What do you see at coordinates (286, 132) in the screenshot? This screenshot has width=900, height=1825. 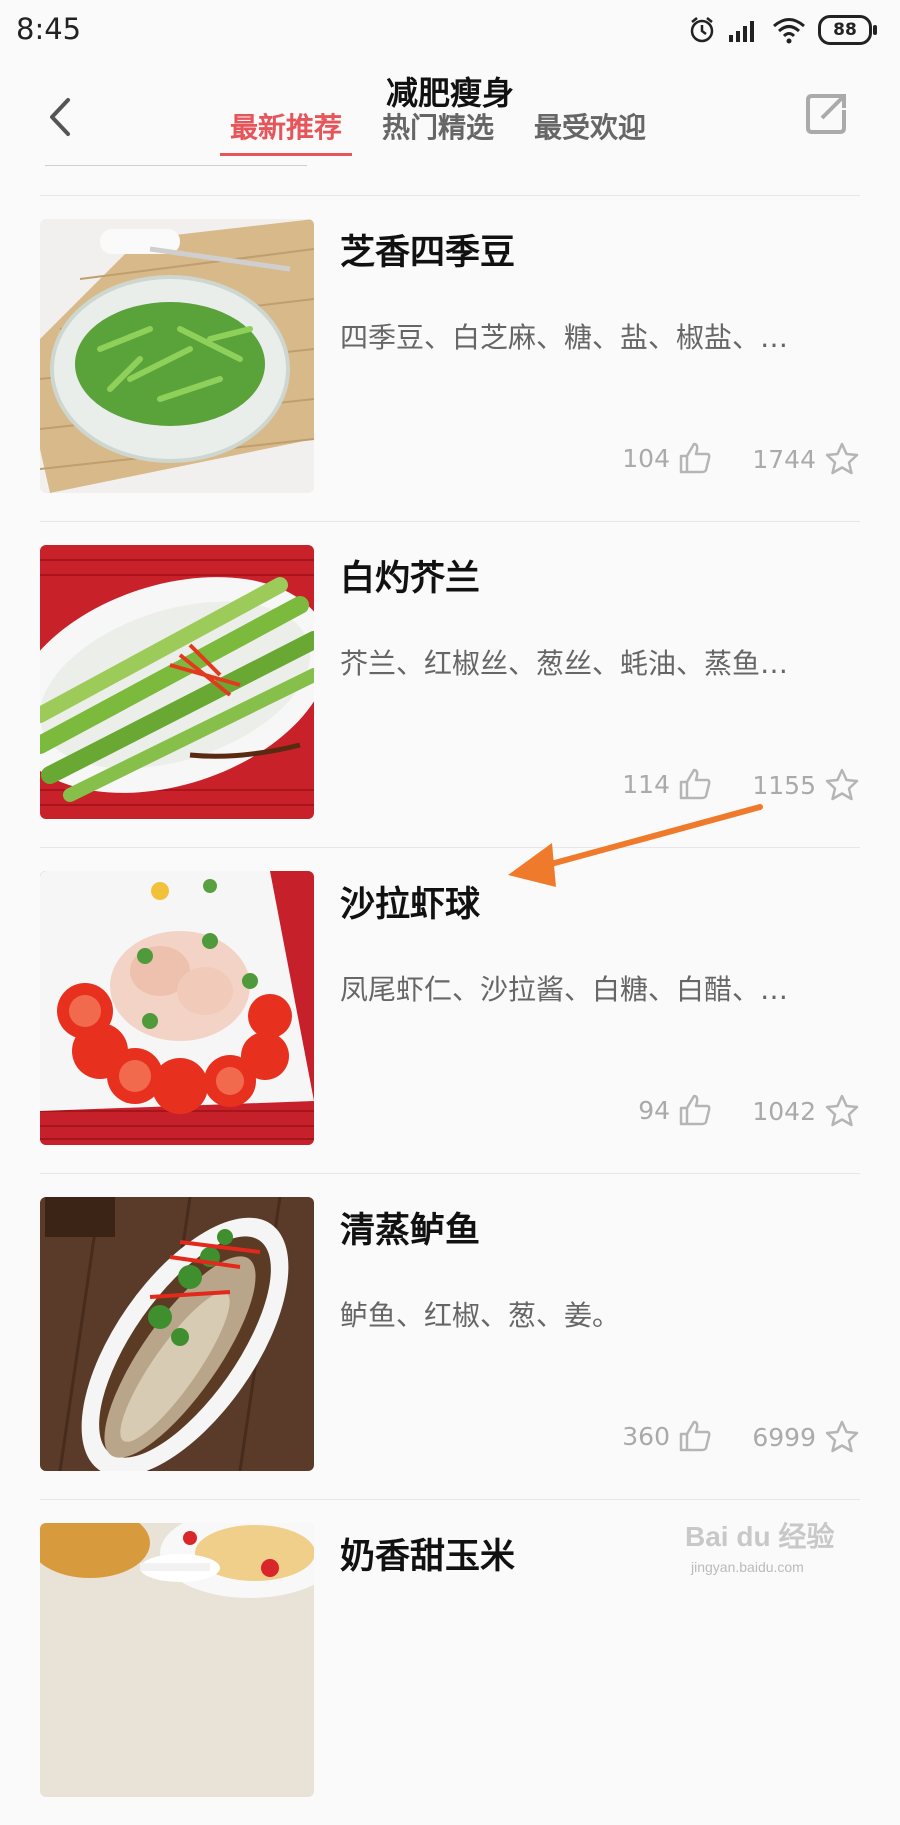 I see `tab-latest: 最新推荐` at bounding box center [286, 132].